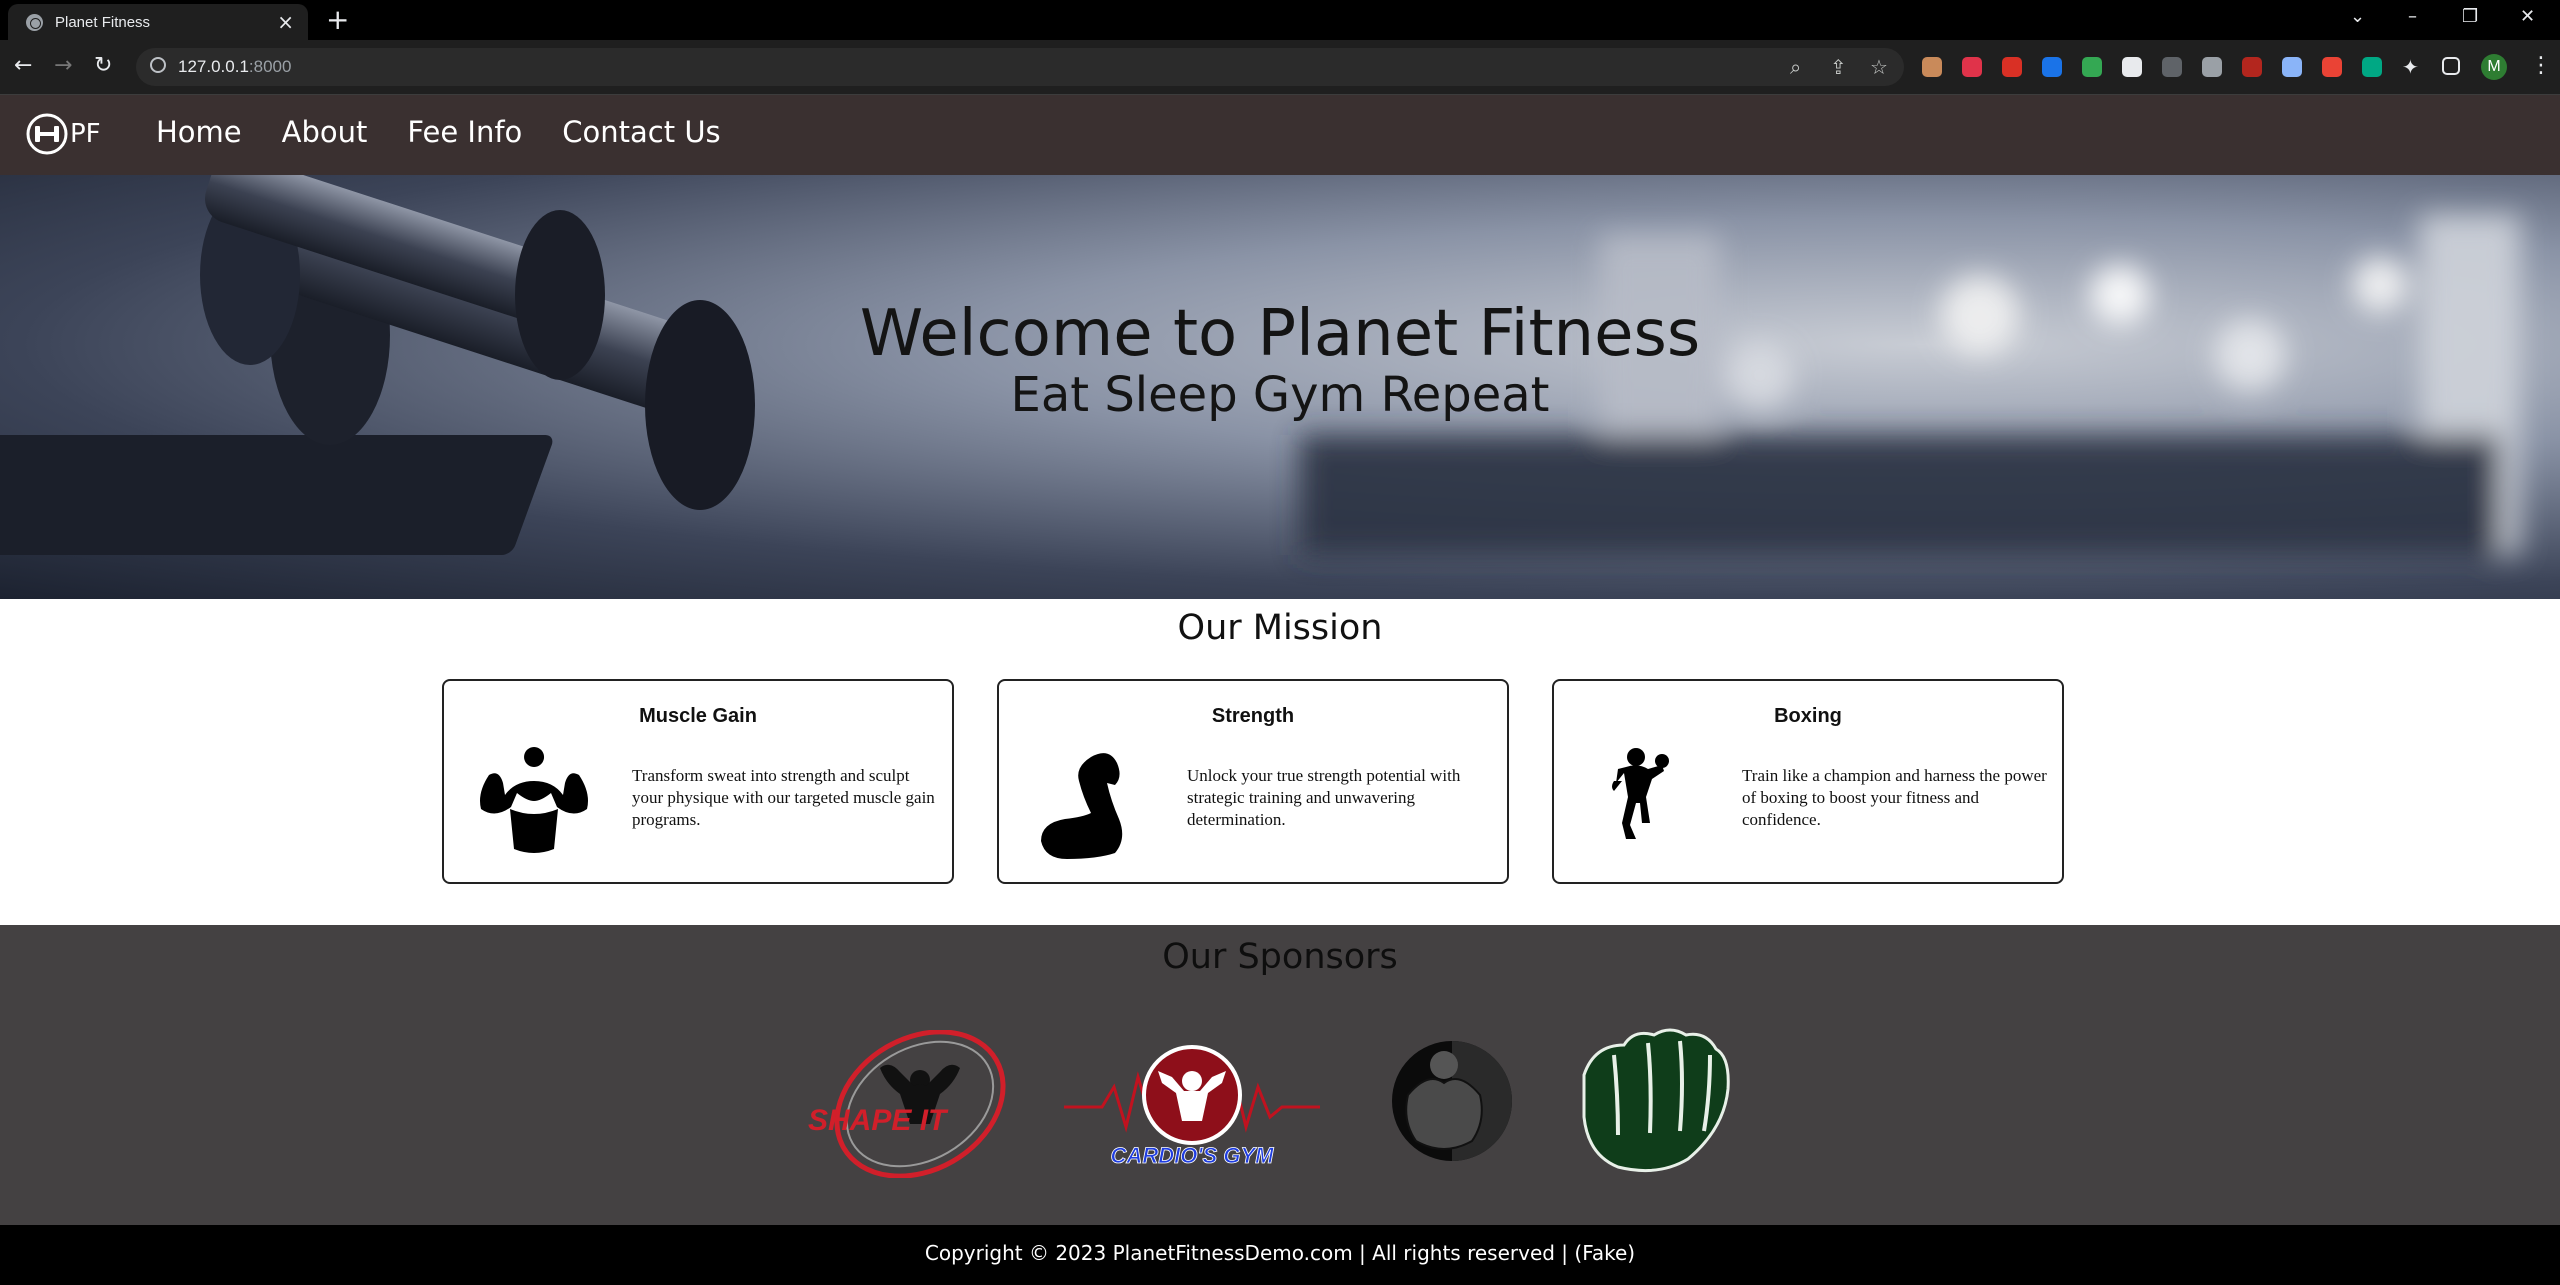  Describe the element at coordinates (1280, 395) in the screenshot. I see `hero-subtitle: Eat Sleep Gym Repeat` at that location.